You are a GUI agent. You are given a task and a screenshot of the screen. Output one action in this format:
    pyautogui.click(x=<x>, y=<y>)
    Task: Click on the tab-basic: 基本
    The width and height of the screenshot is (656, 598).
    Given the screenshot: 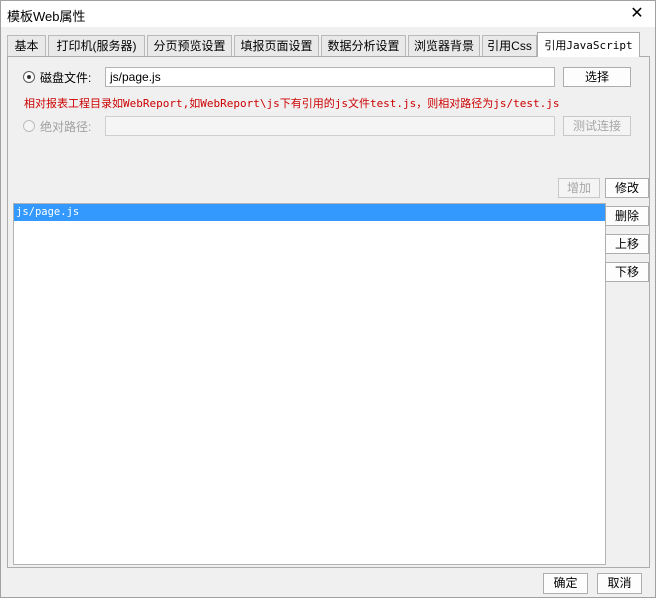 What is the action you would take?
    pyautogui.click(x=26, y=45)
    